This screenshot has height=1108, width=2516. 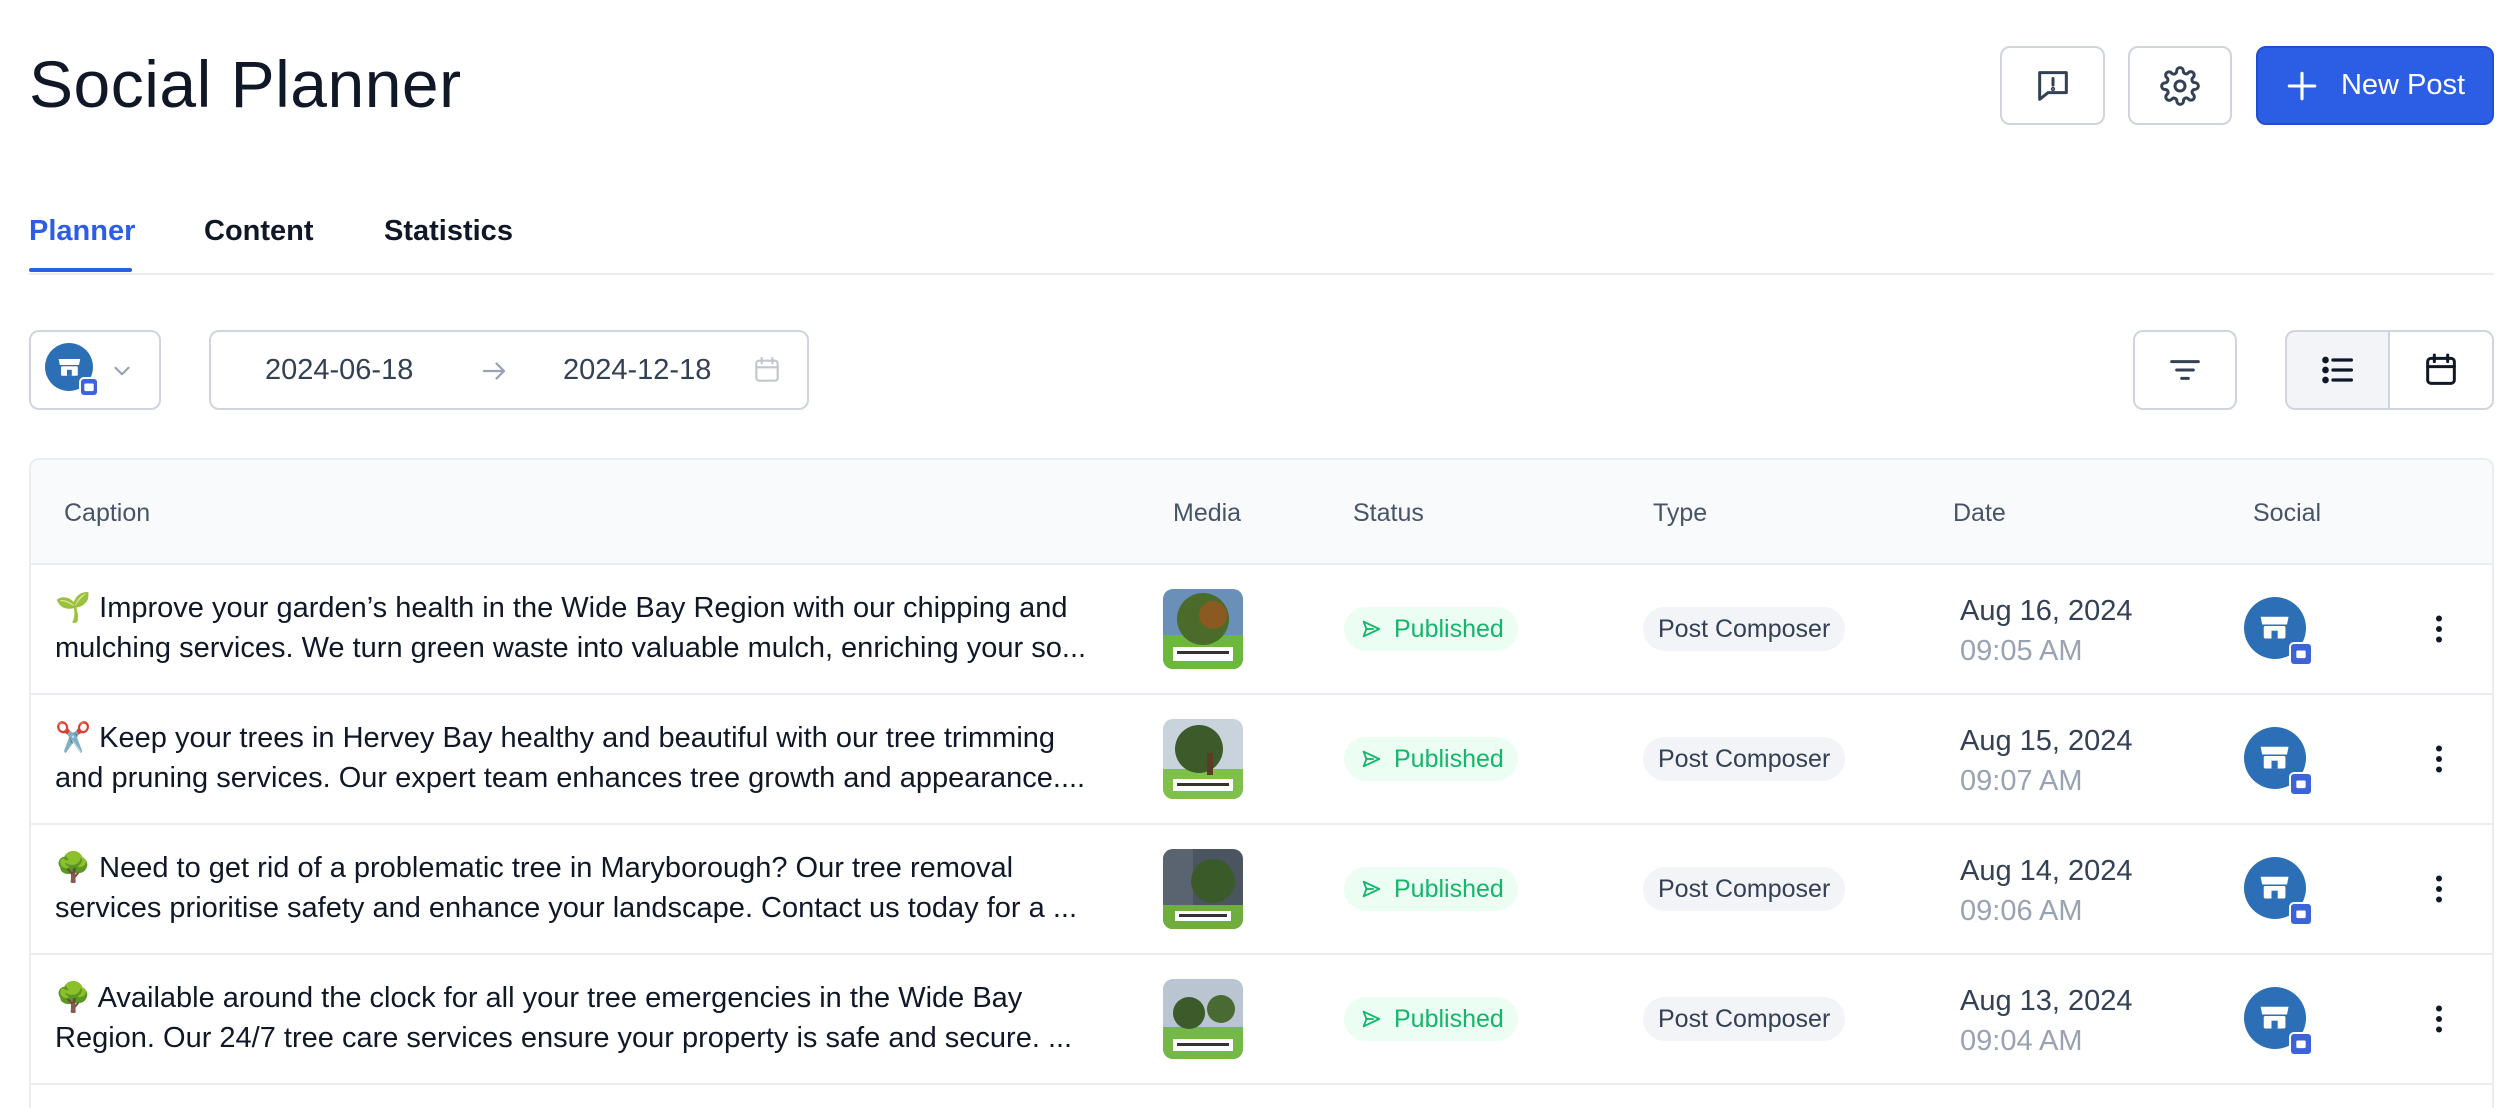 What do you see at coordinates (2021, 911) in the screenshot?
I see `post-time: 09:06 AM` at bounding box center [2021, 911].